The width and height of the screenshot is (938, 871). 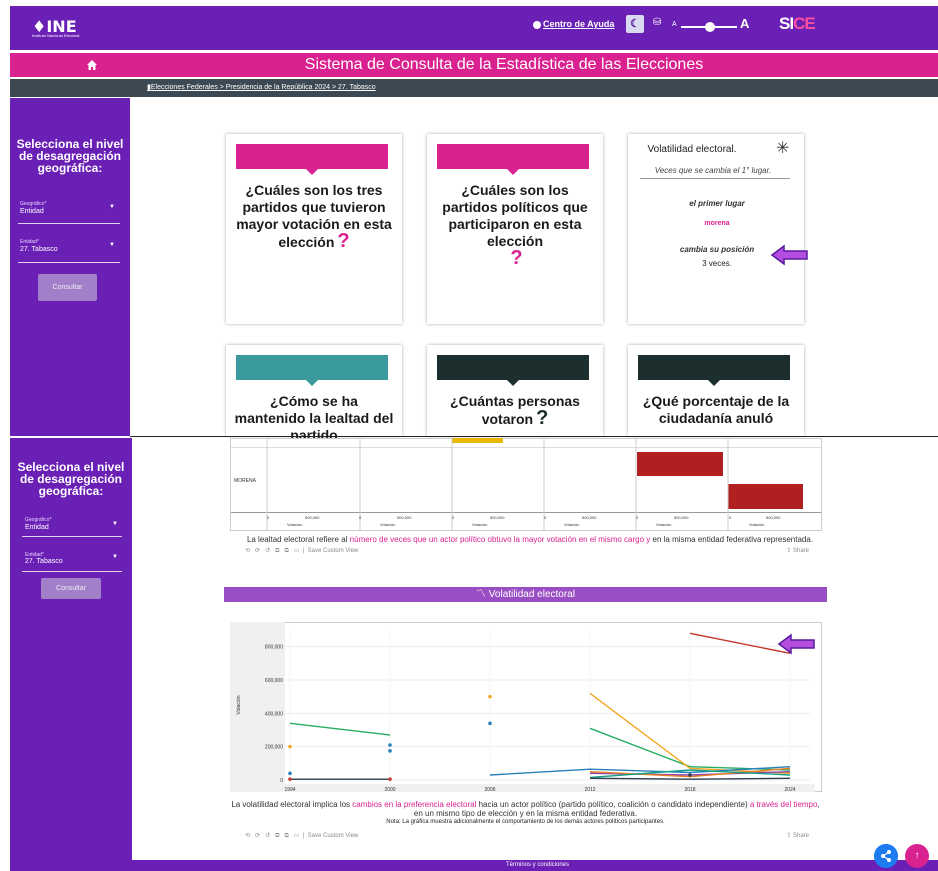 What do you see at coordinates (657, 22) in the screenshot?
I see `database-icon: ⛁` at bounding box center [657, 22].